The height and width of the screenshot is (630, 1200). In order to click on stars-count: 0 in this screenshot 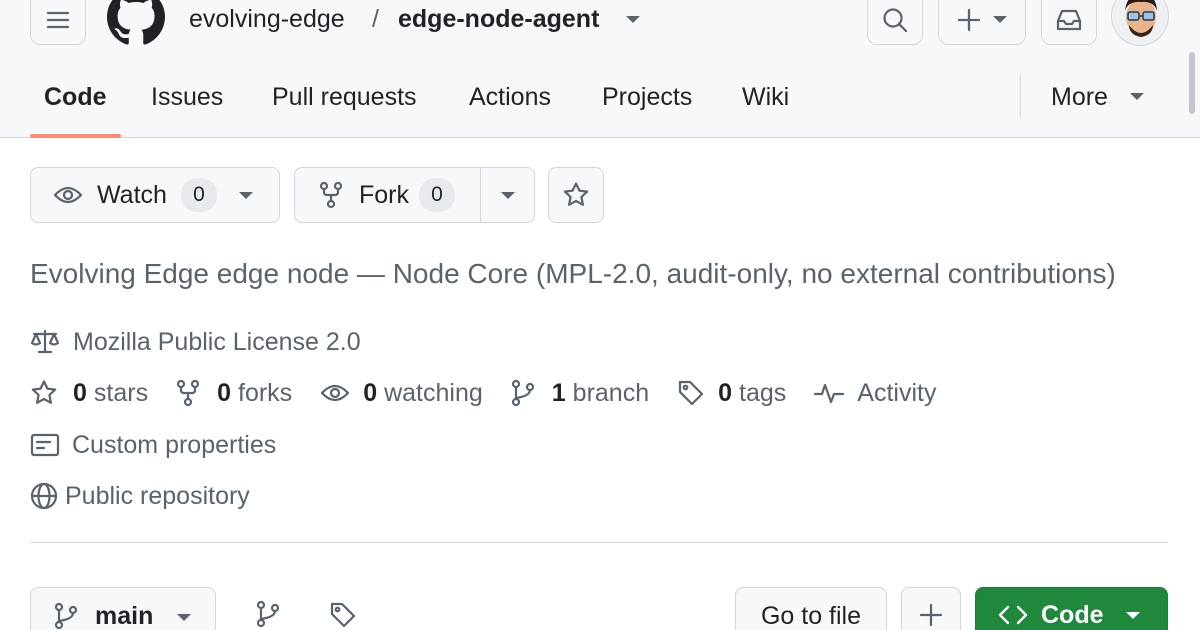, I will do `click(80, 392)`.